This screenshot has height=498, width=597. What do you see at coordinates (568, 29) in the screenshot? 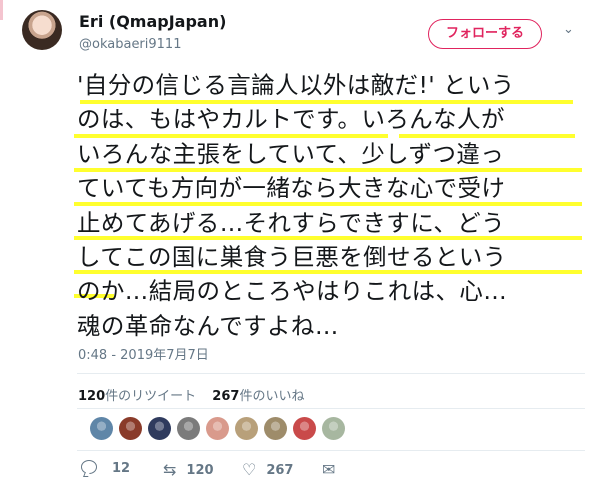
I see `chevron-down-icon: ⌄` at bounding box center [568, 29].